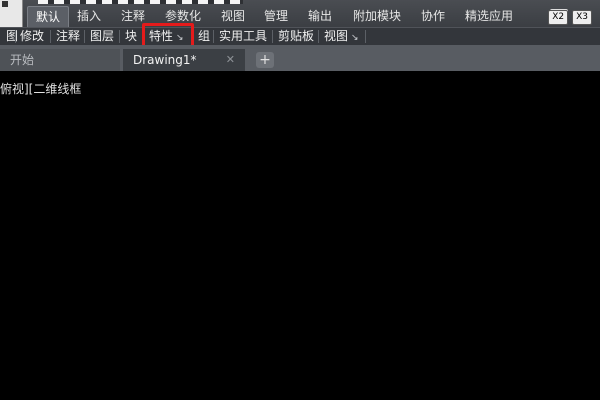 The height and width of the screenshot is (400, 600). What do you see at coordinates (336, 36) in the screenshot?
I see `panel-label: 视图` at bounding box center [336, 36].